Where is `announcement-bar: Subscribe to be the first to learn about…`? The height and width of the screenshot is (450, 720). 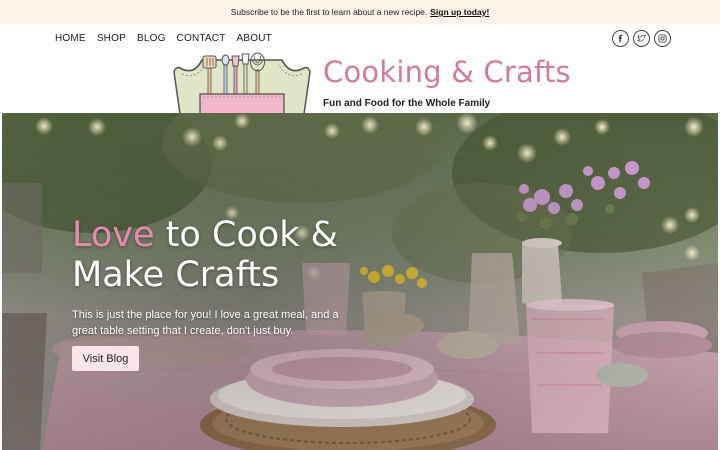
announcement-bar: Subscribe to be the first to learn about… is located at coordinates (360, 12).